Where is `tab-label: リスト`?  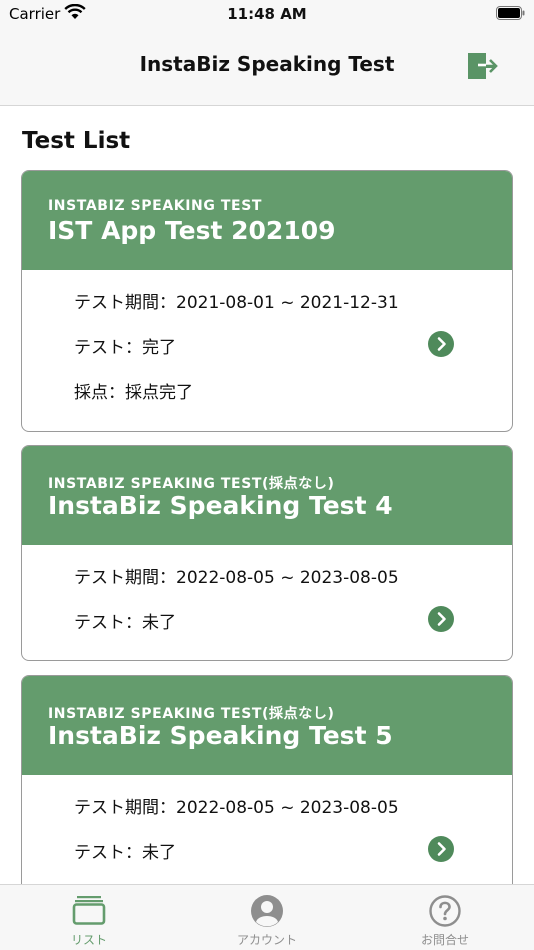 tab-label: リスト is located at coordinates (88, 940).